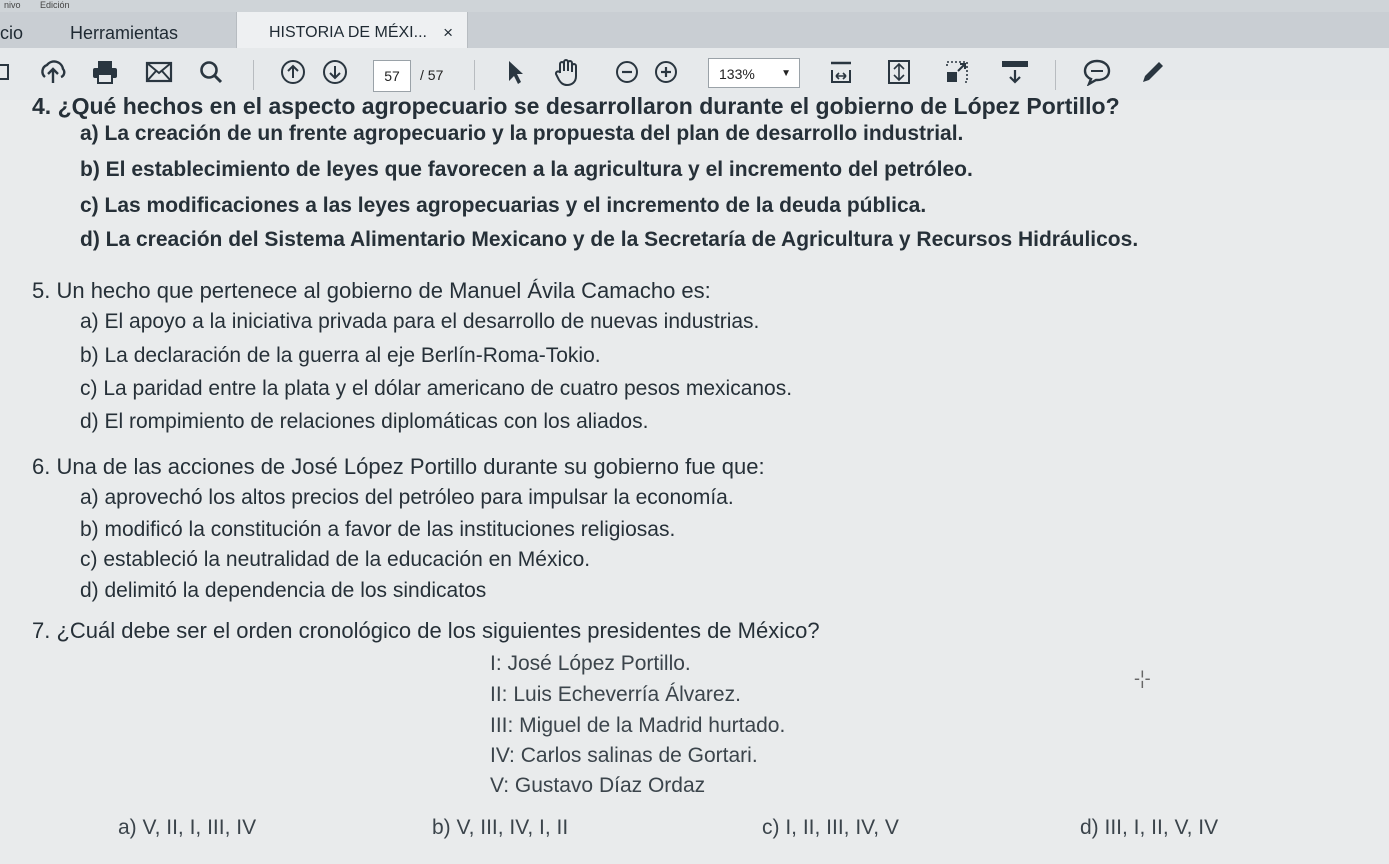 The image size is (1389, 864). Describe the element at coordinates (500, 827) in the screenshot. I see `question-7-option-b: b) V, III, IV, I, II` at that location.